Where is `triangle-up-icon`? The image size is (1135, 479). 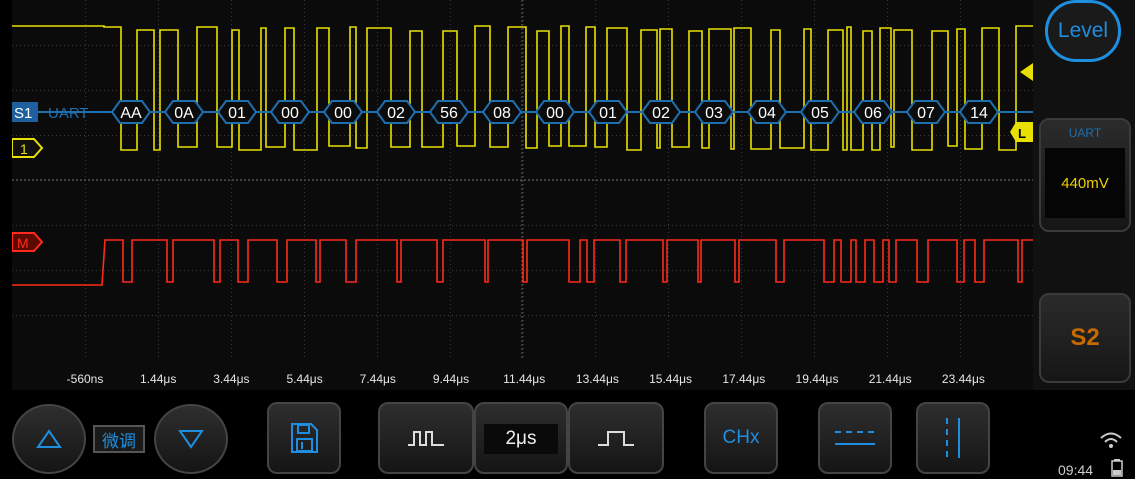 triangle-up-icon is located at coordinates (49, 438).